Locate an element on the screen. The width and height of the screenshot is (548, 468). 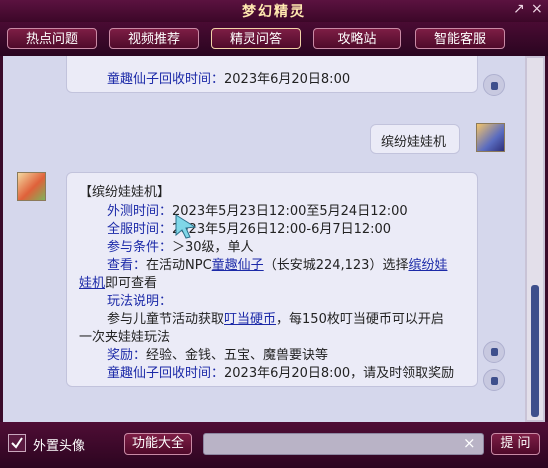
recycle-time-value: 2023年6月20日8:00 is located at coordinates (287, 79).